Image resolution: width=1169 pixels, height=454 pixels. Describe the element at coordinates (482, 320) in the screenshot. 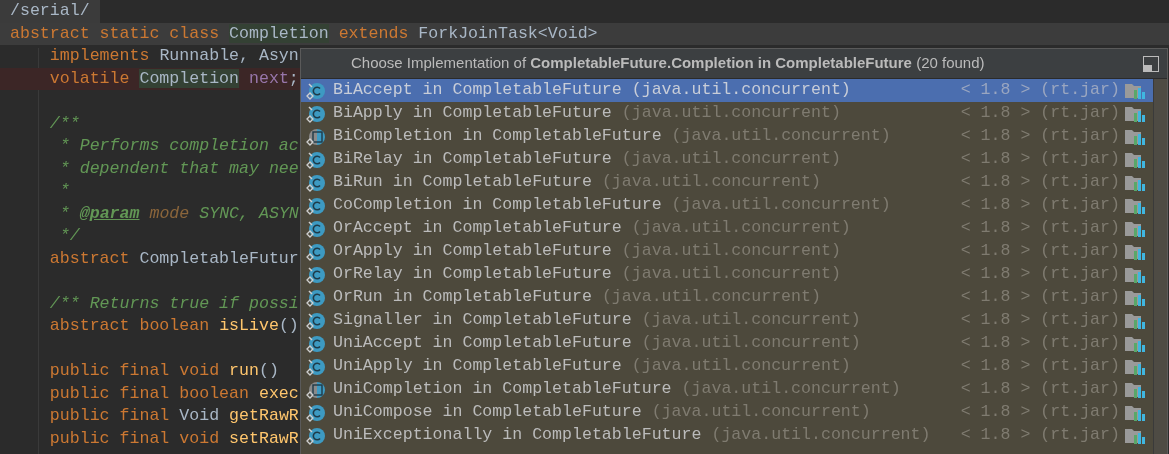

I see `class-name: Signaller in CompletableFuture` at that location.